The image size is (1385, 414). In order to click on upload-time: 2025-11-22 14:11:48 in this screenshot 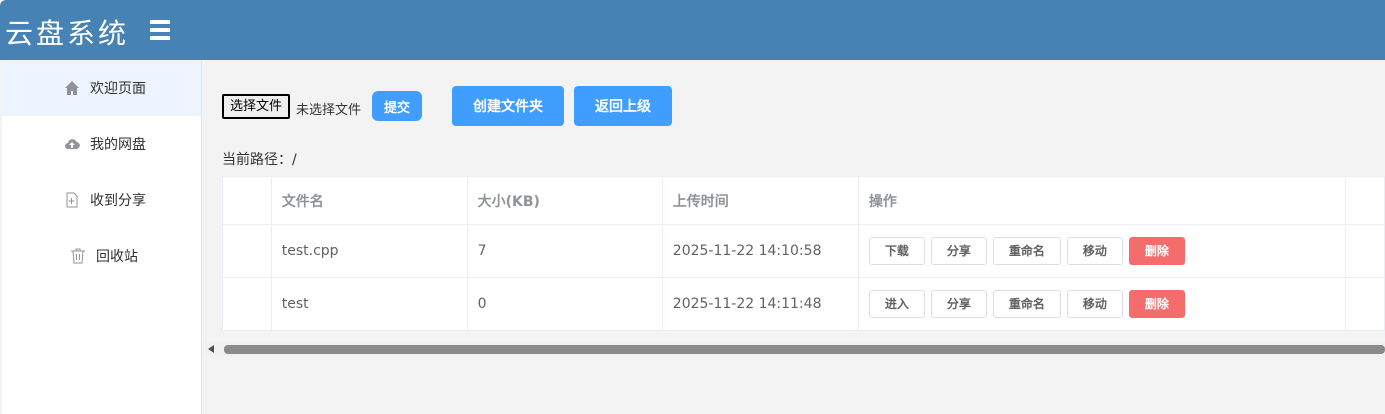, I will do `click(760, 304)`.